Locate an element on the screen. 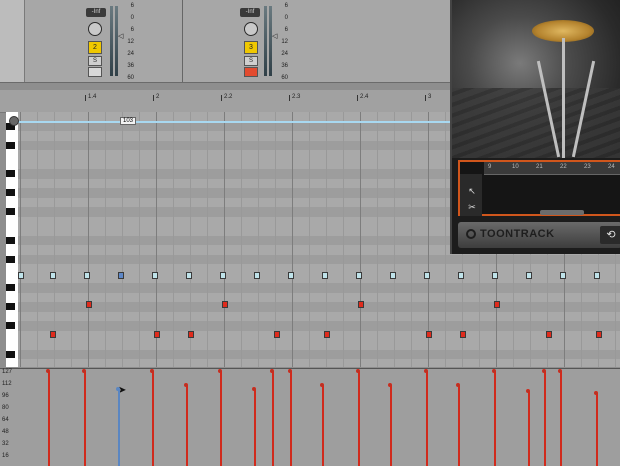 This screenshot has height=466, width=620. level-meter is located at coordinates (270, 41).